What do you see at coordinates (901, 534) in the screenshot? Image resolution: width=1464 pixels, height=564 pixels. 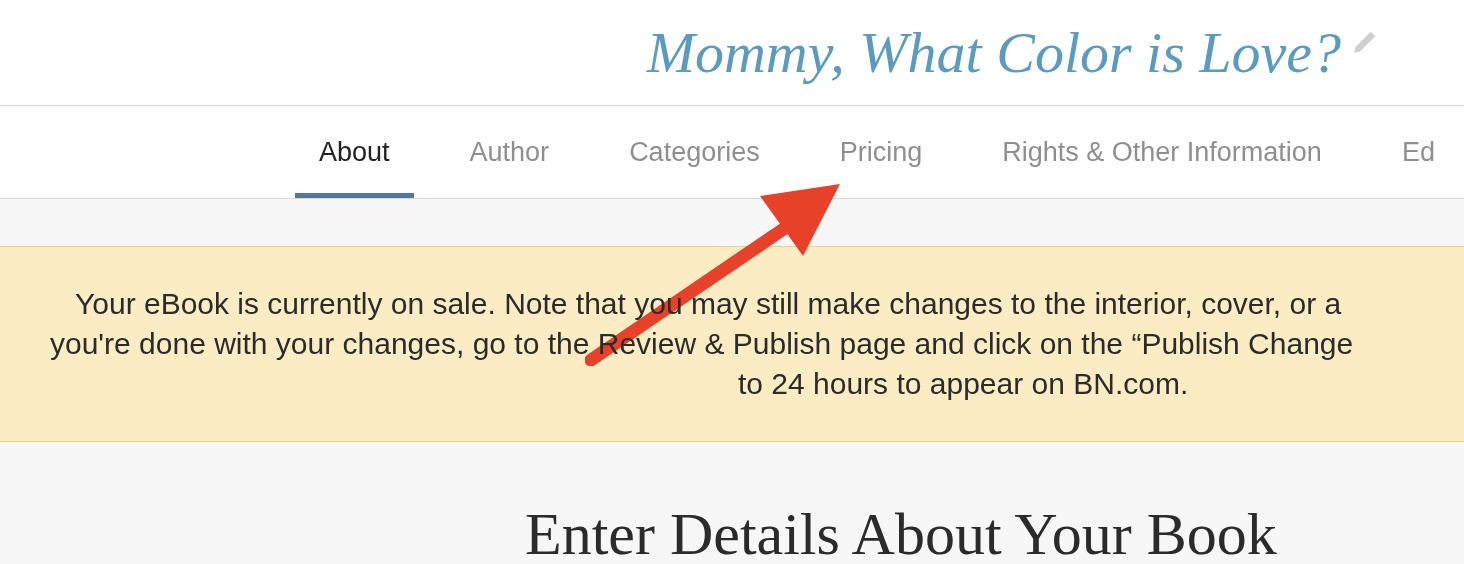 I see `section-heading: Enter Details About Your Book` at bounding box center [901, 534].